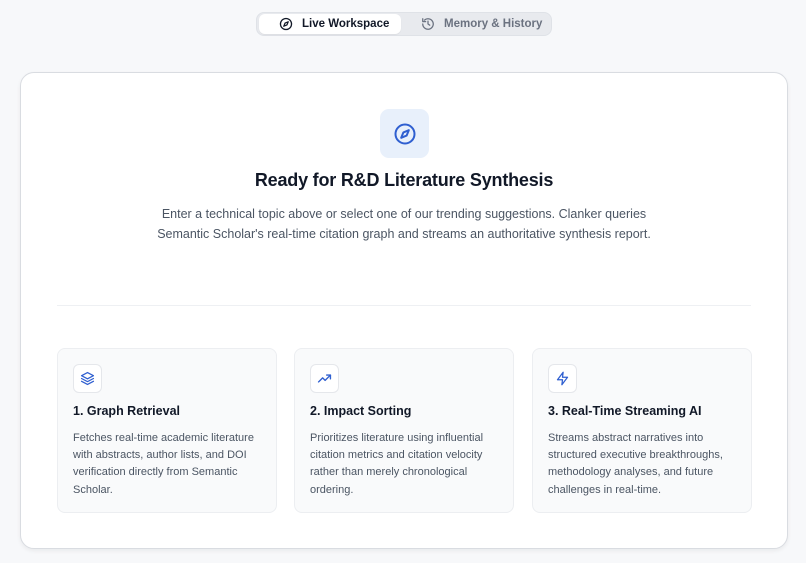  I want to click on tab-label: Memory & History, so click(493, 24).